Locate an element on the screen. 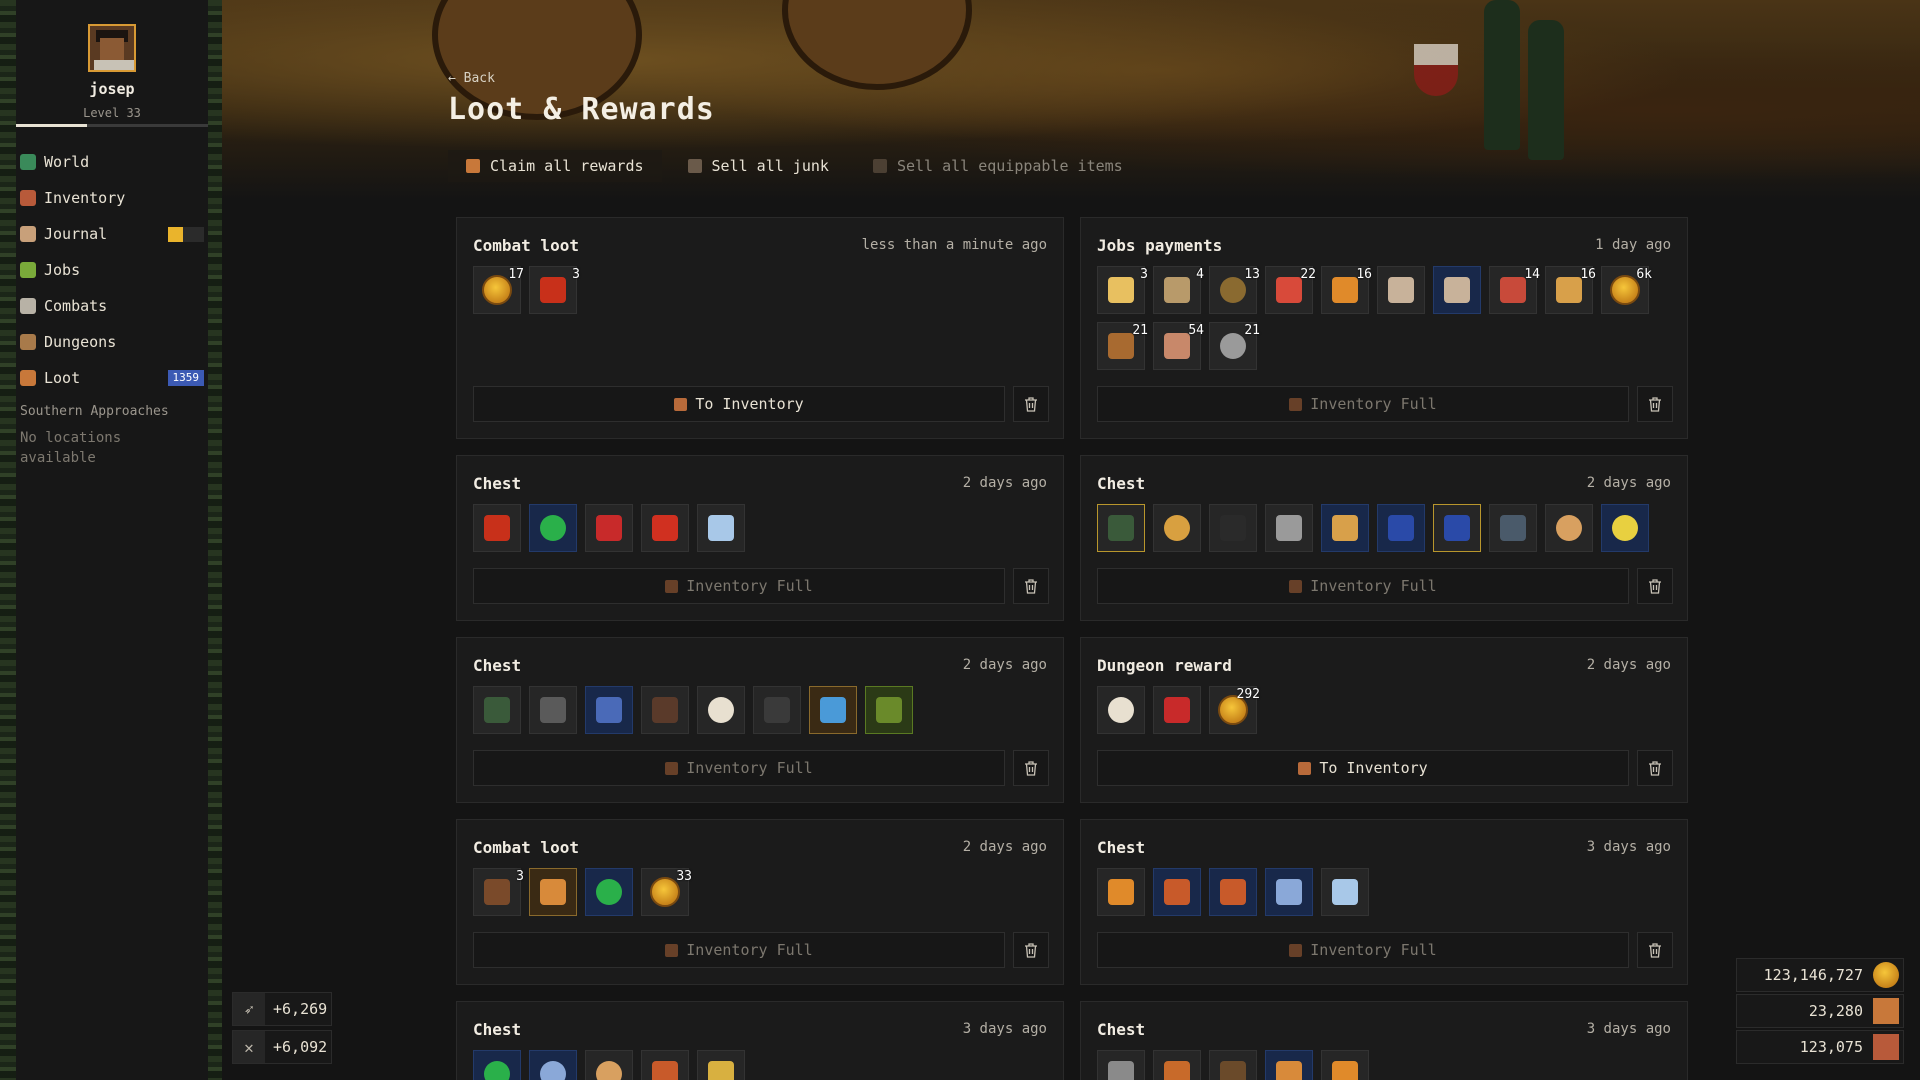 The width and height of the screenshot is (1920, 1080). backpack-icon is located at coordinates (1305, 768).